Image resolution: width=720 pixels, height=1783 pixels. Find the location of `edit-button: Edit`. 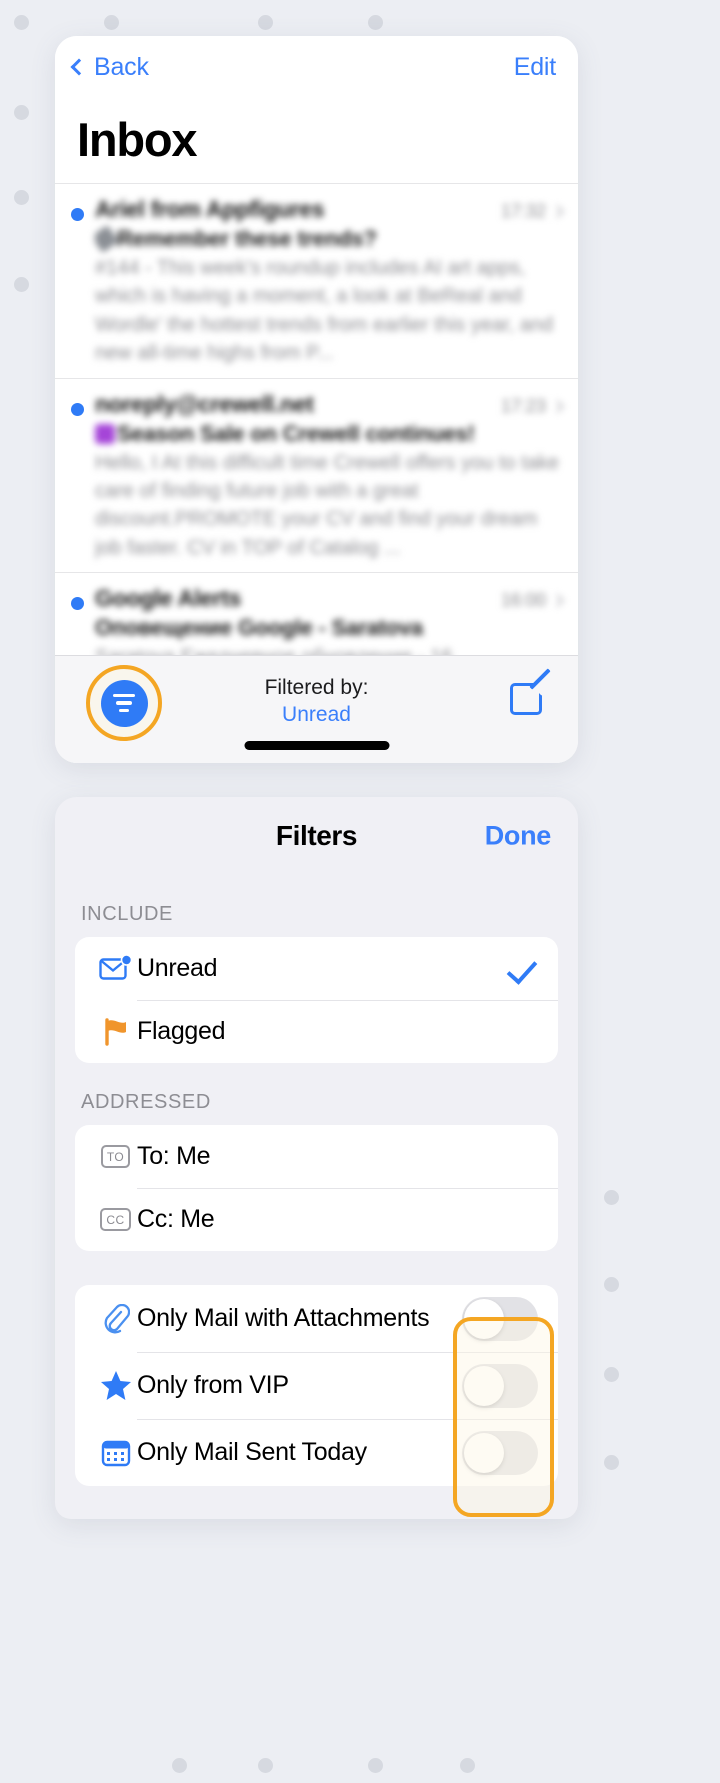

edit-button: Edit is located at coordinates (535, 67).